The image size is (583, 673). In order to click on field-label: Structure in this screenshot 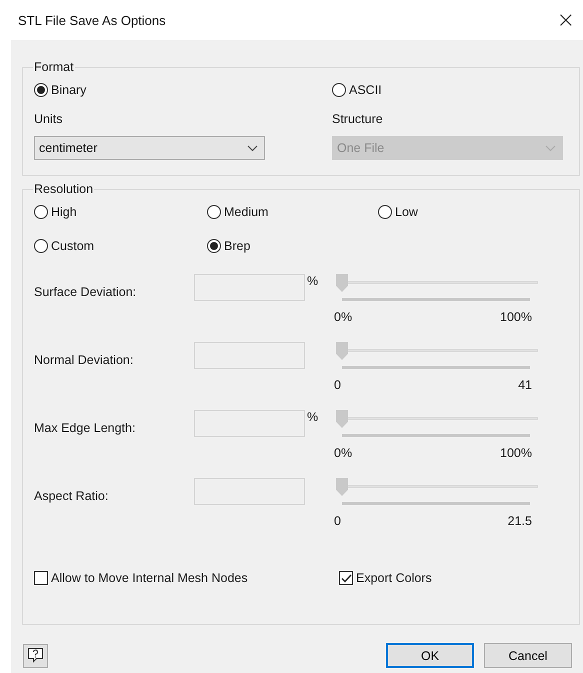, I will do `click(358, 120)`.